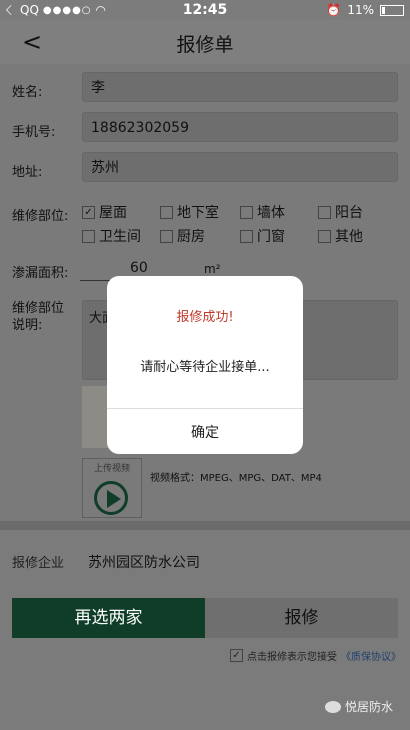 The width and height of the screenshot is (410, 730). I want to click on area-unit: m², so click(212, 269).